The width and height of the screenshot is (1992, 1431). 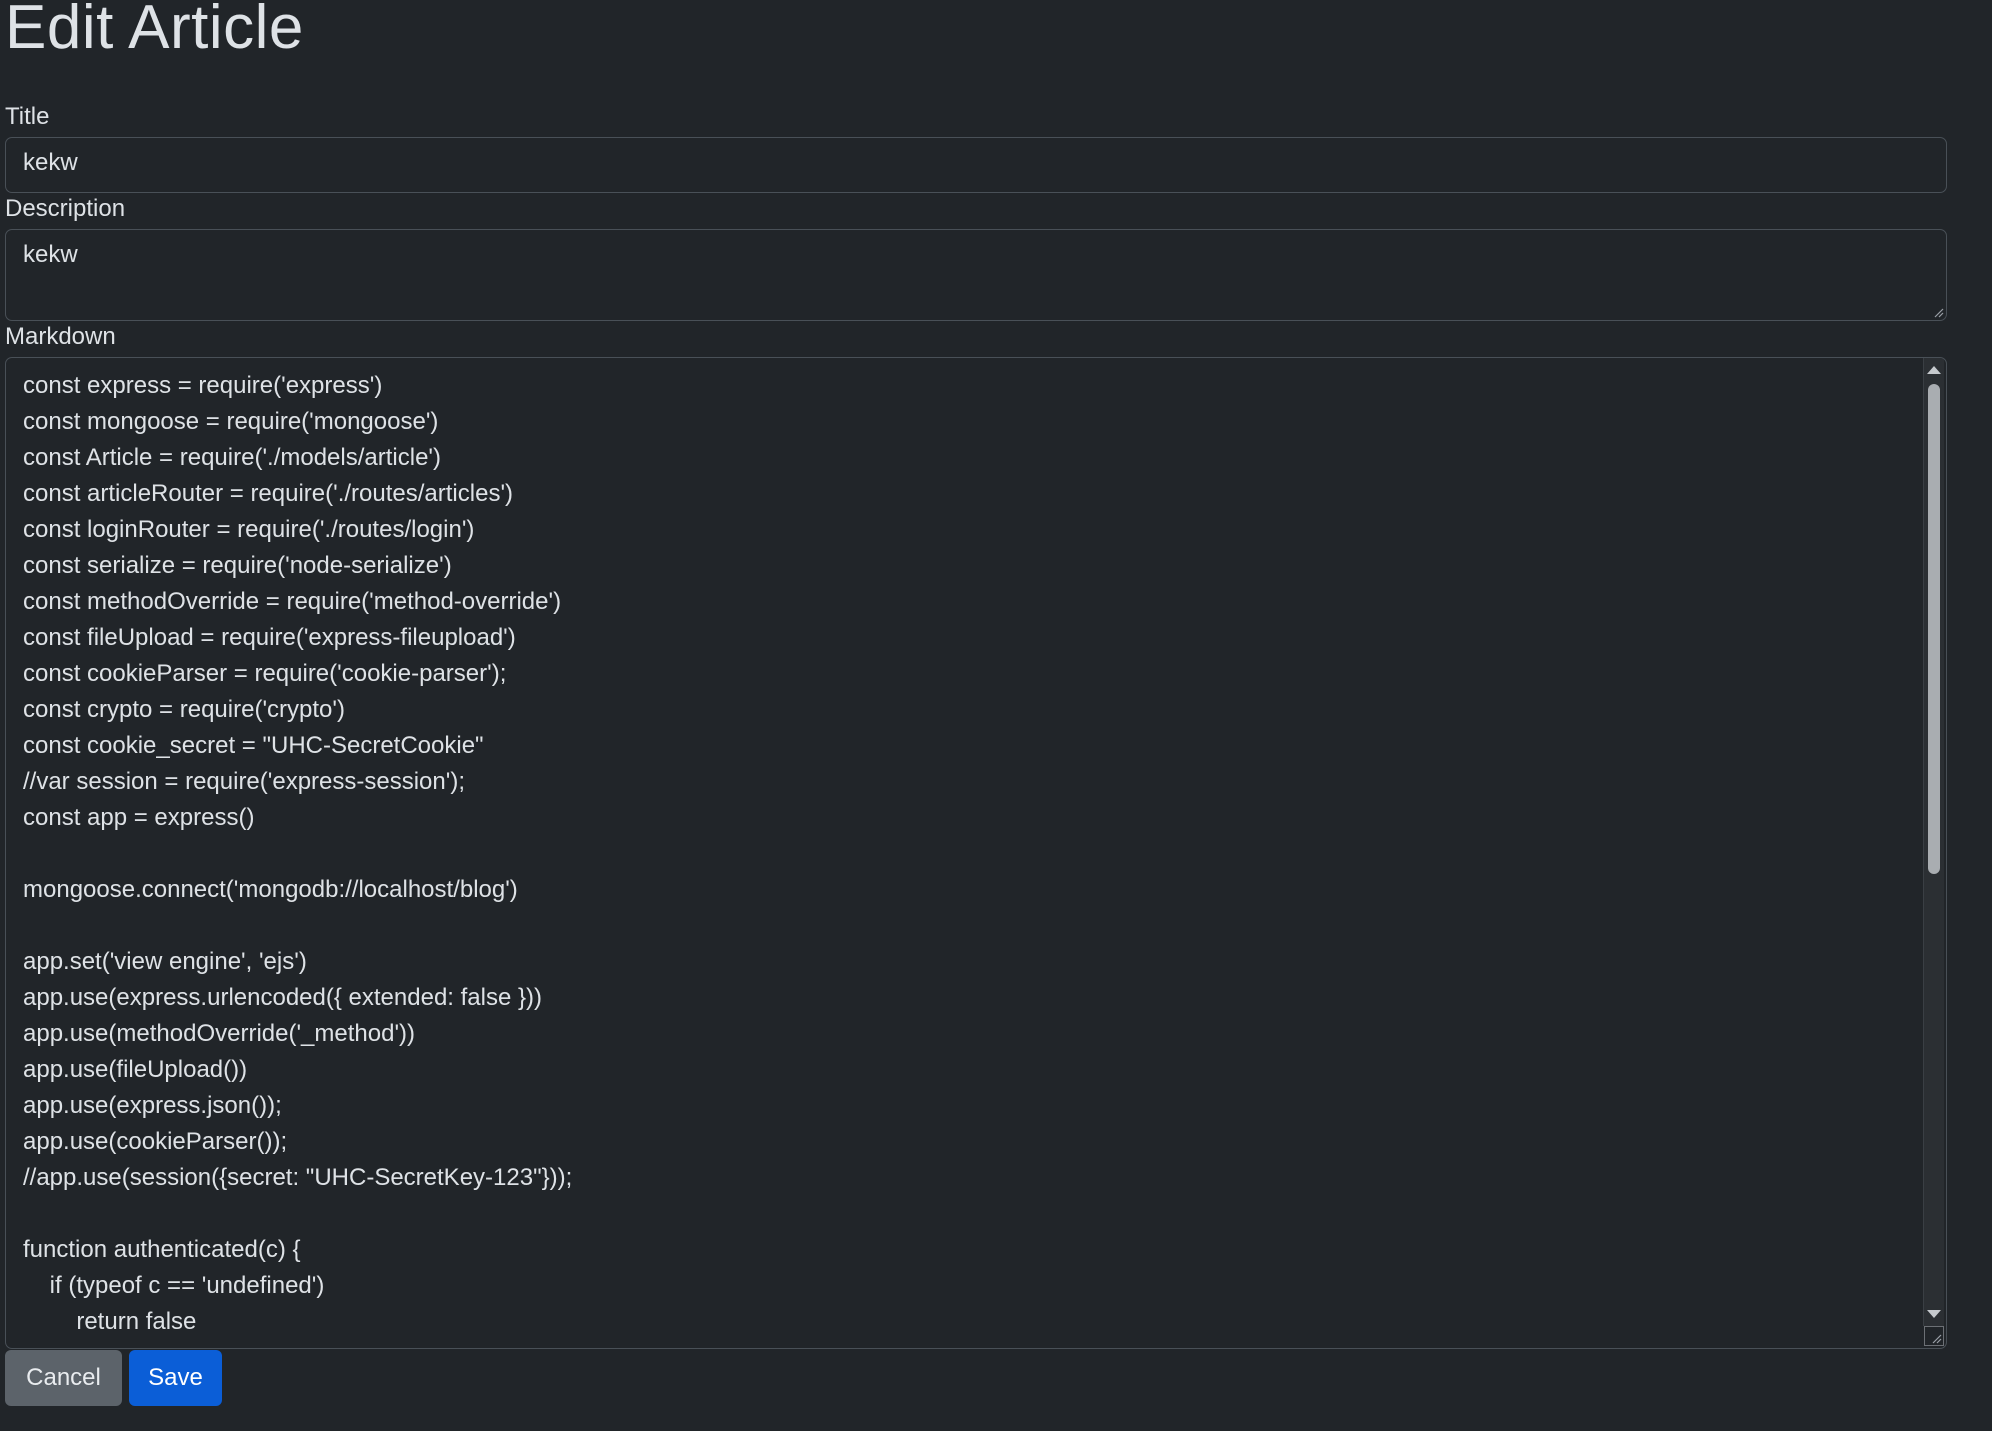 What do you see at coordinates (155, 1141) in the screenshot?
I see `markdown-line: app.use(cookieParser());` at bounding box center [155, 1141].